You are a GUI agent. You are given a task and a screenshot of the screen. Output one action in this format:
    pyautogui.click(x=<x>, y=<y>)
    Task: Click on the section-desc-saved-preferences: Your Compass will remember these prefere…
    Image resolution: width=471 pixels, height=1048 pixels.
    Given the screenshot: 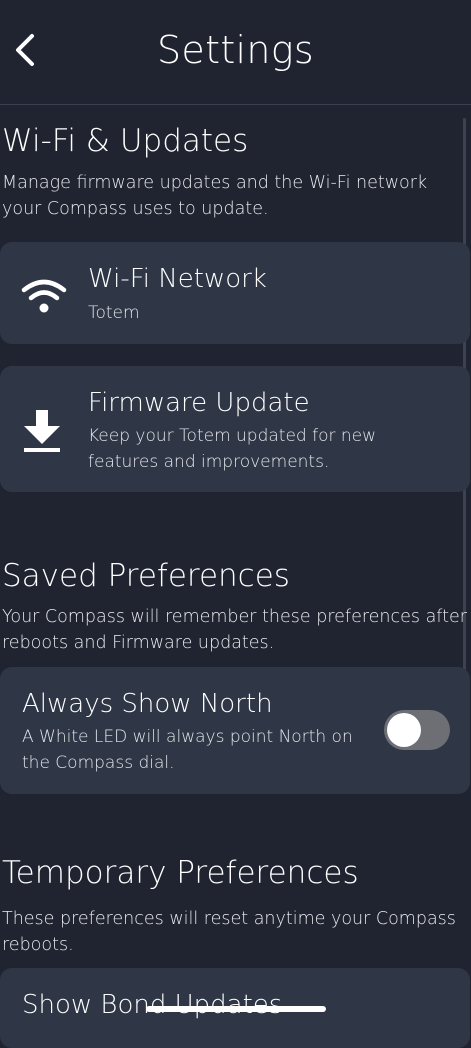 What is the action you would take?
    pyautogui.click(x=234, y=630)
    